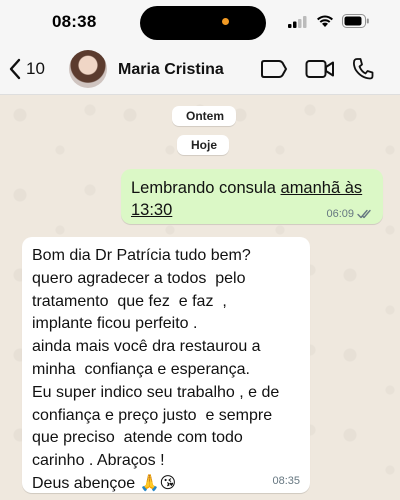  I want to click on outgoing-message-bubble: Lembrando consula amanhã às 13:30 06:09, so click(252, 196).